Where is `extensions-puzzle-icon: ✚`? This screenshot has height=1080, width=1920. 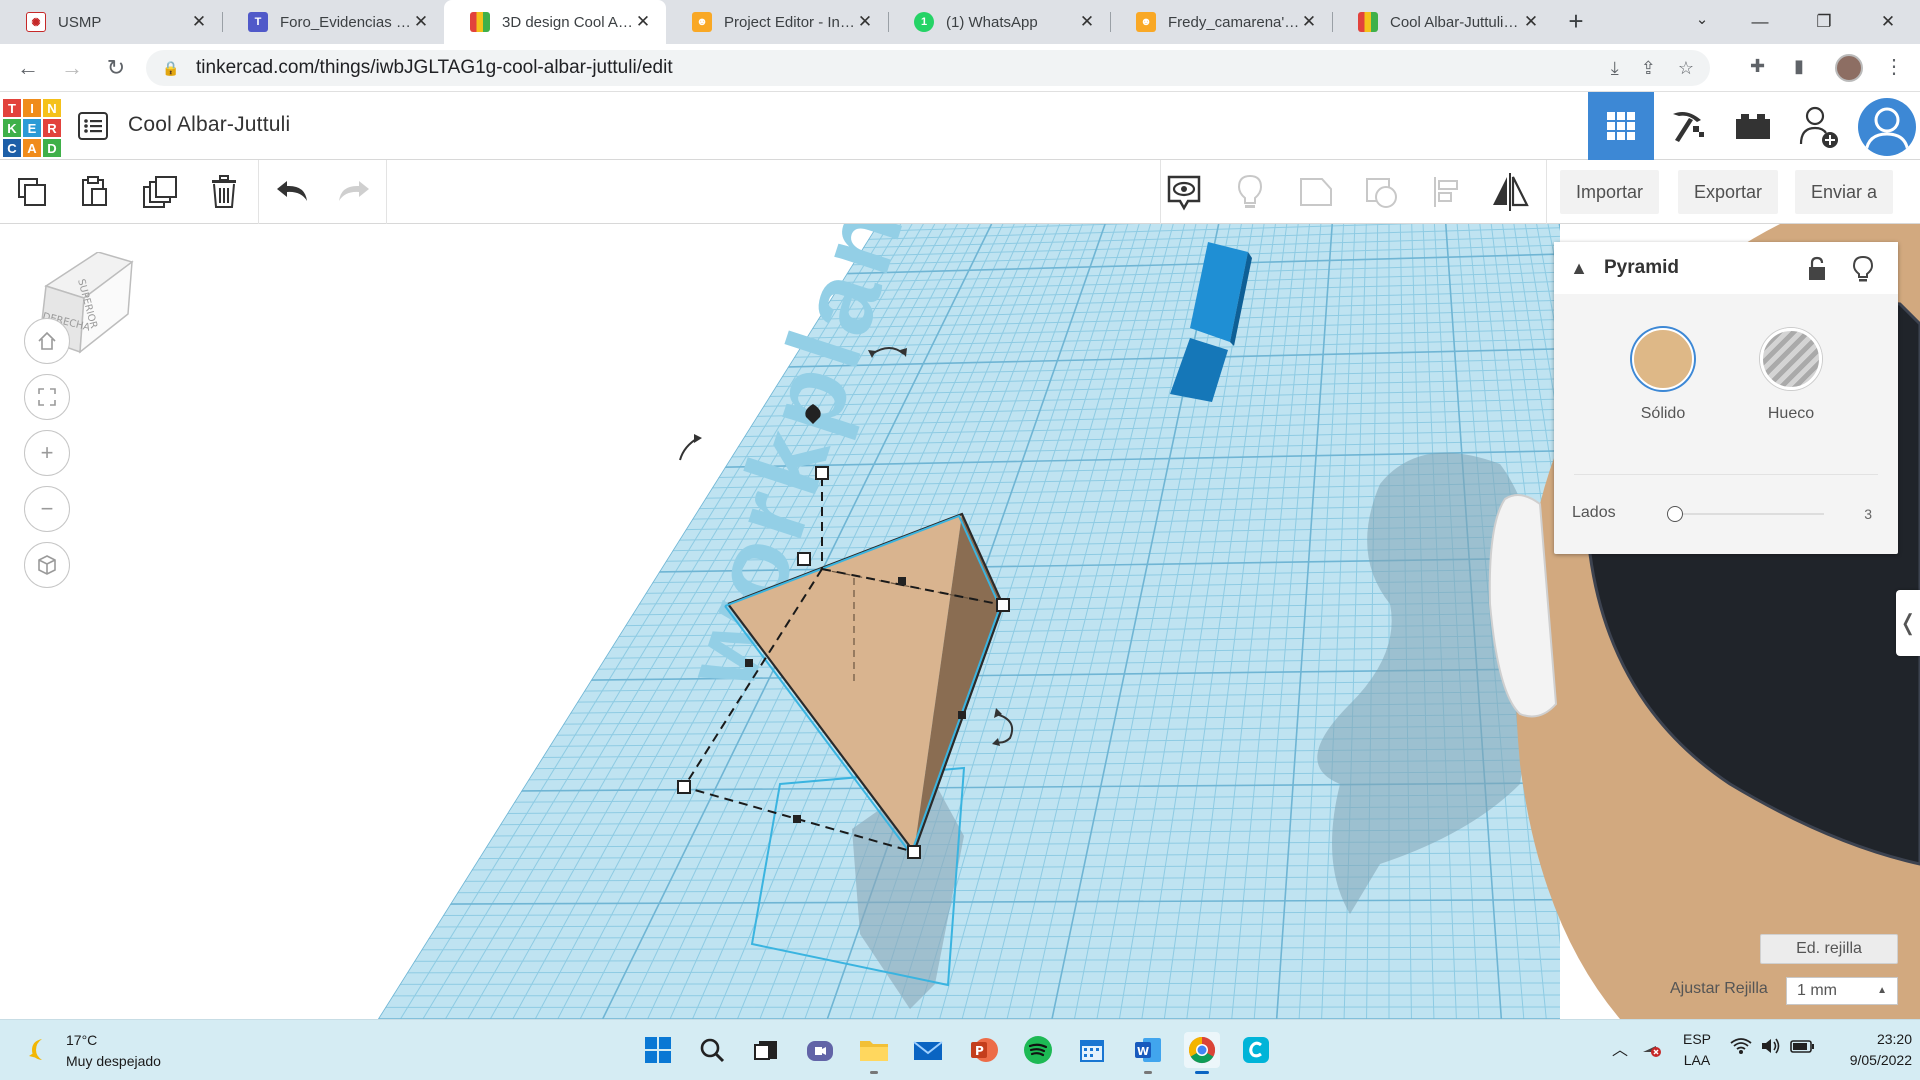 extensions-puzzle-icon: ✚ is located at coordinates (1757, 66).